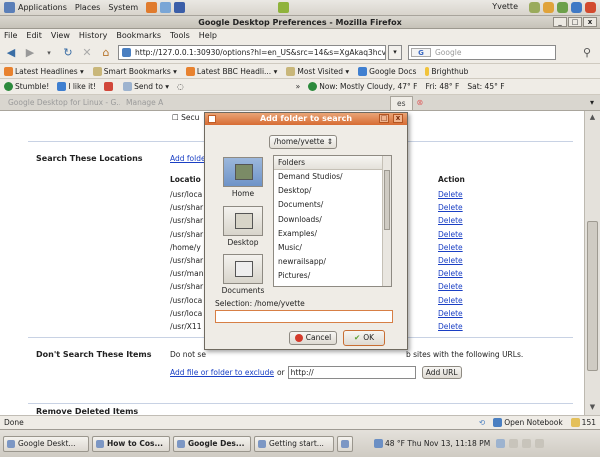 This screenshot has width=600, height=457. What do you see at coordinates (575, 22) in the screenshot?
I see `maximize-button: □` at bounding box center [575, 22].